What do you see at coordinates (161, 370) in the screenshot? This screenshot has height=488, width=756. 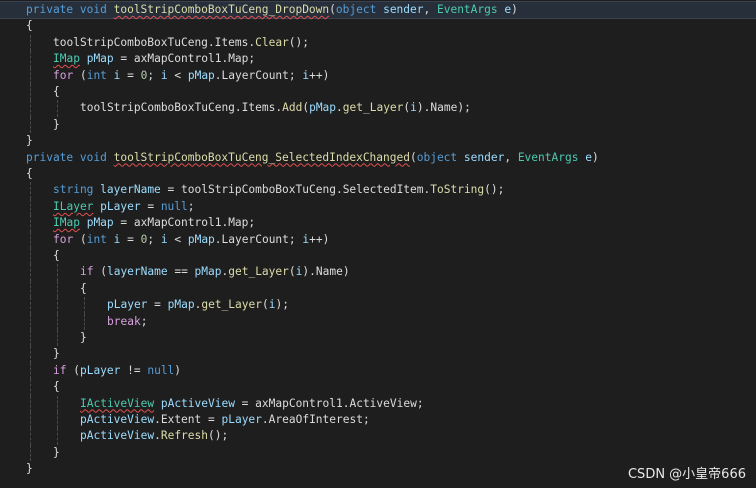 I see `code-token: null` at bounding box center [161, 370].